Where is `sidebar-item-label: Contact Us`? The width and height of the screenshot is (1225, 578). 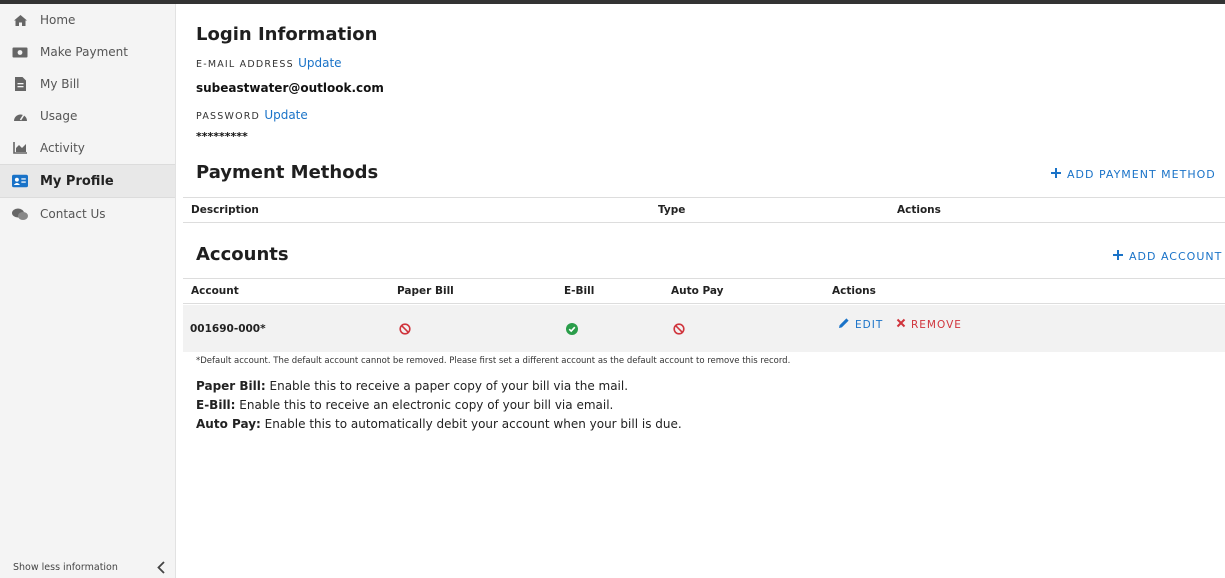 sidebar-item-label: Contact Us is located at coordinates (73, 214).